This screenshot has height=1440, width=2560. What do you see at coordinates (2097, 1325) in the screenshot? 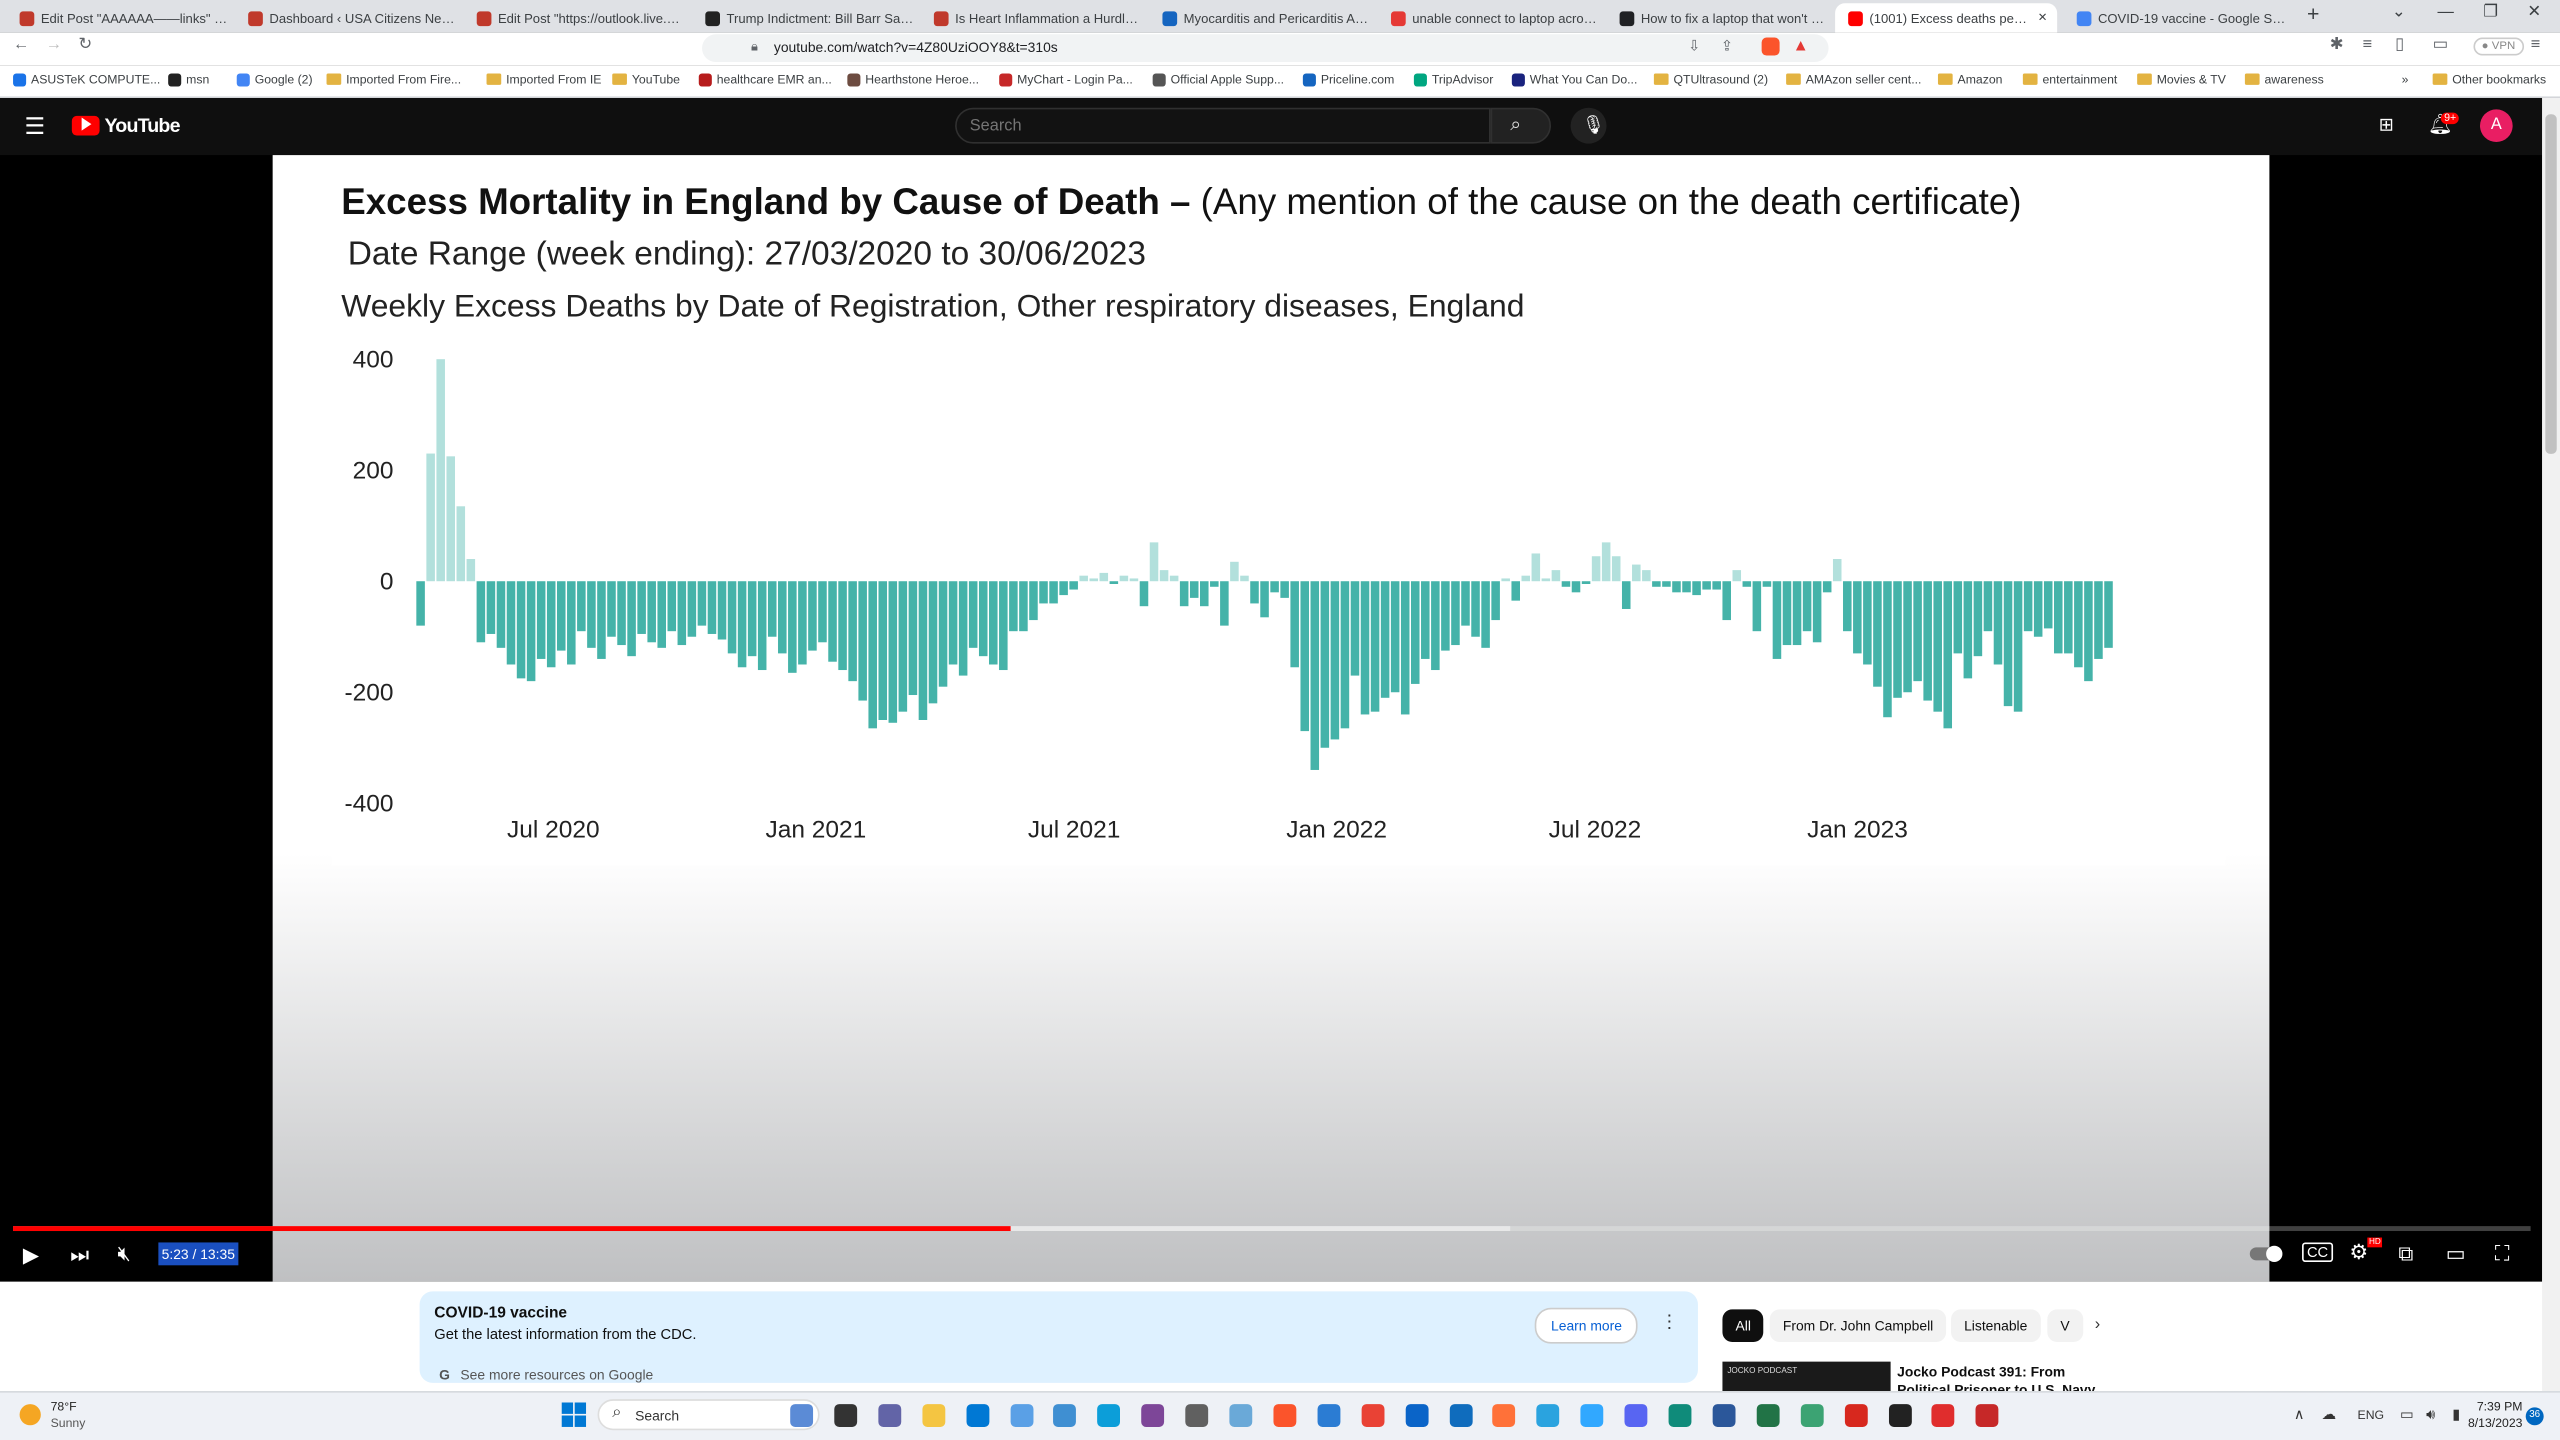
I see `chips-next-icon: ›` at bounding box center [2097, 1325].